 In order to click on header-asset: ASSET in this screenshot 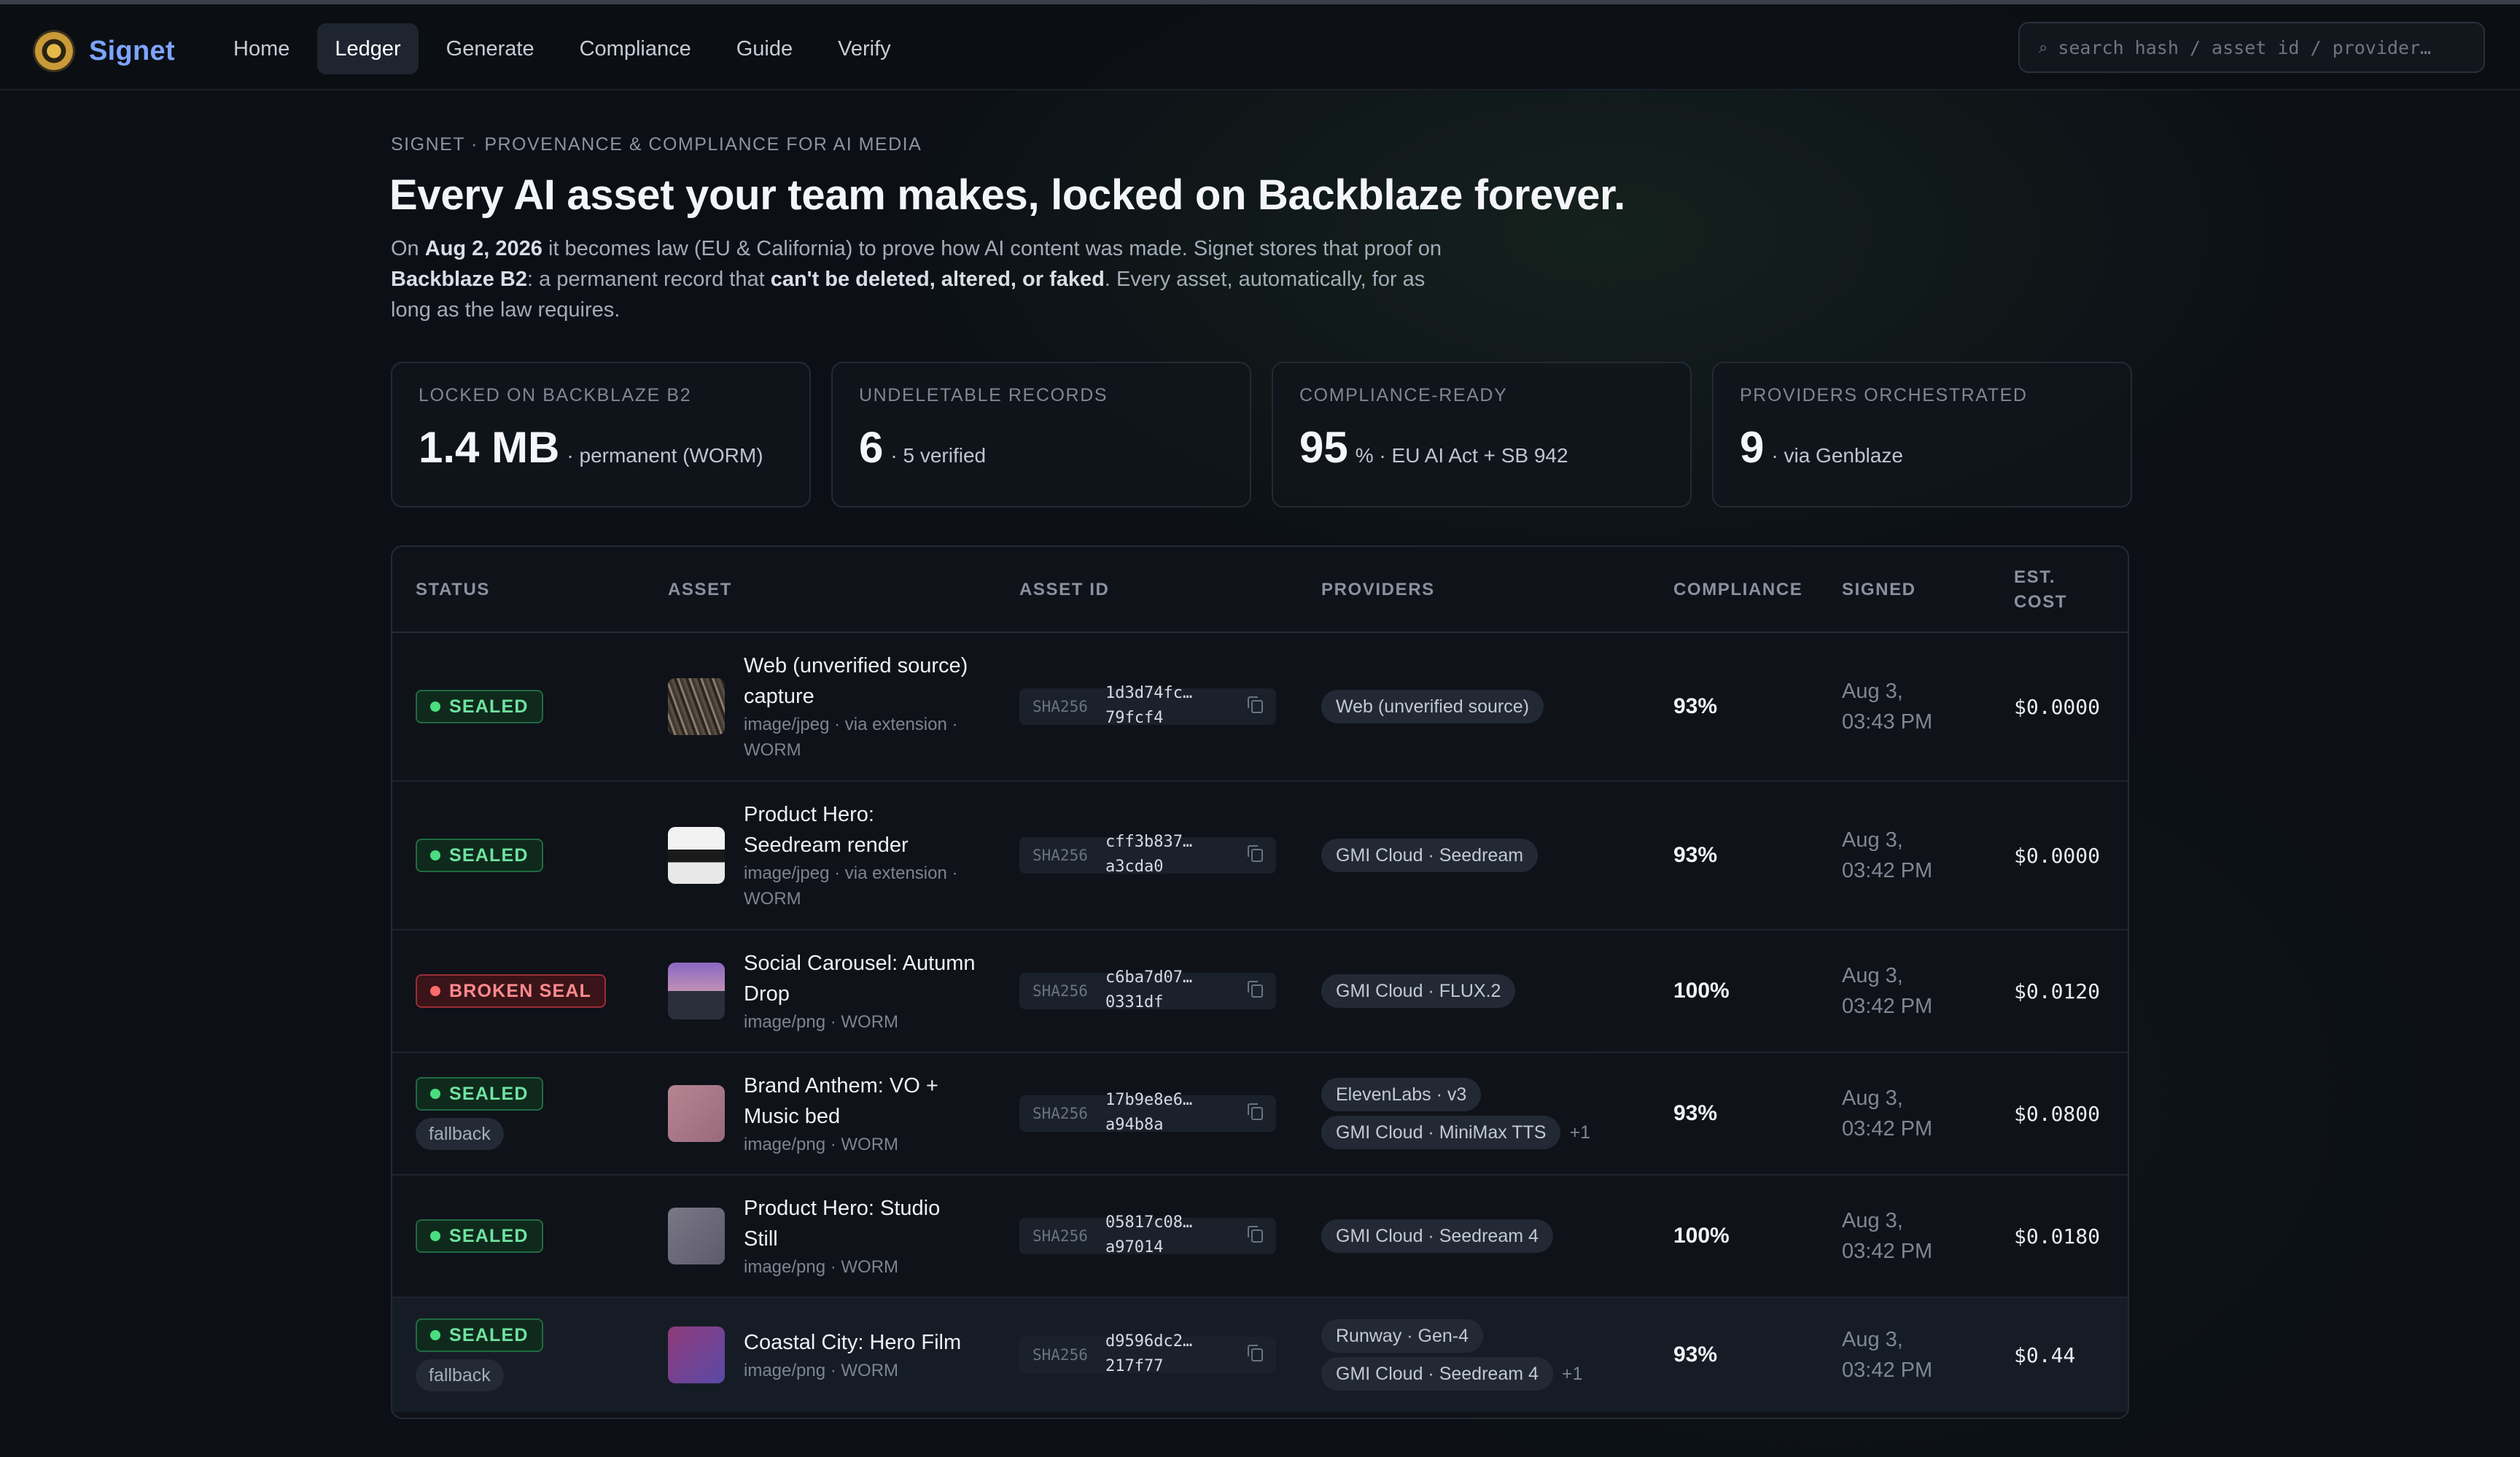, I will do `click(700, 590)`.